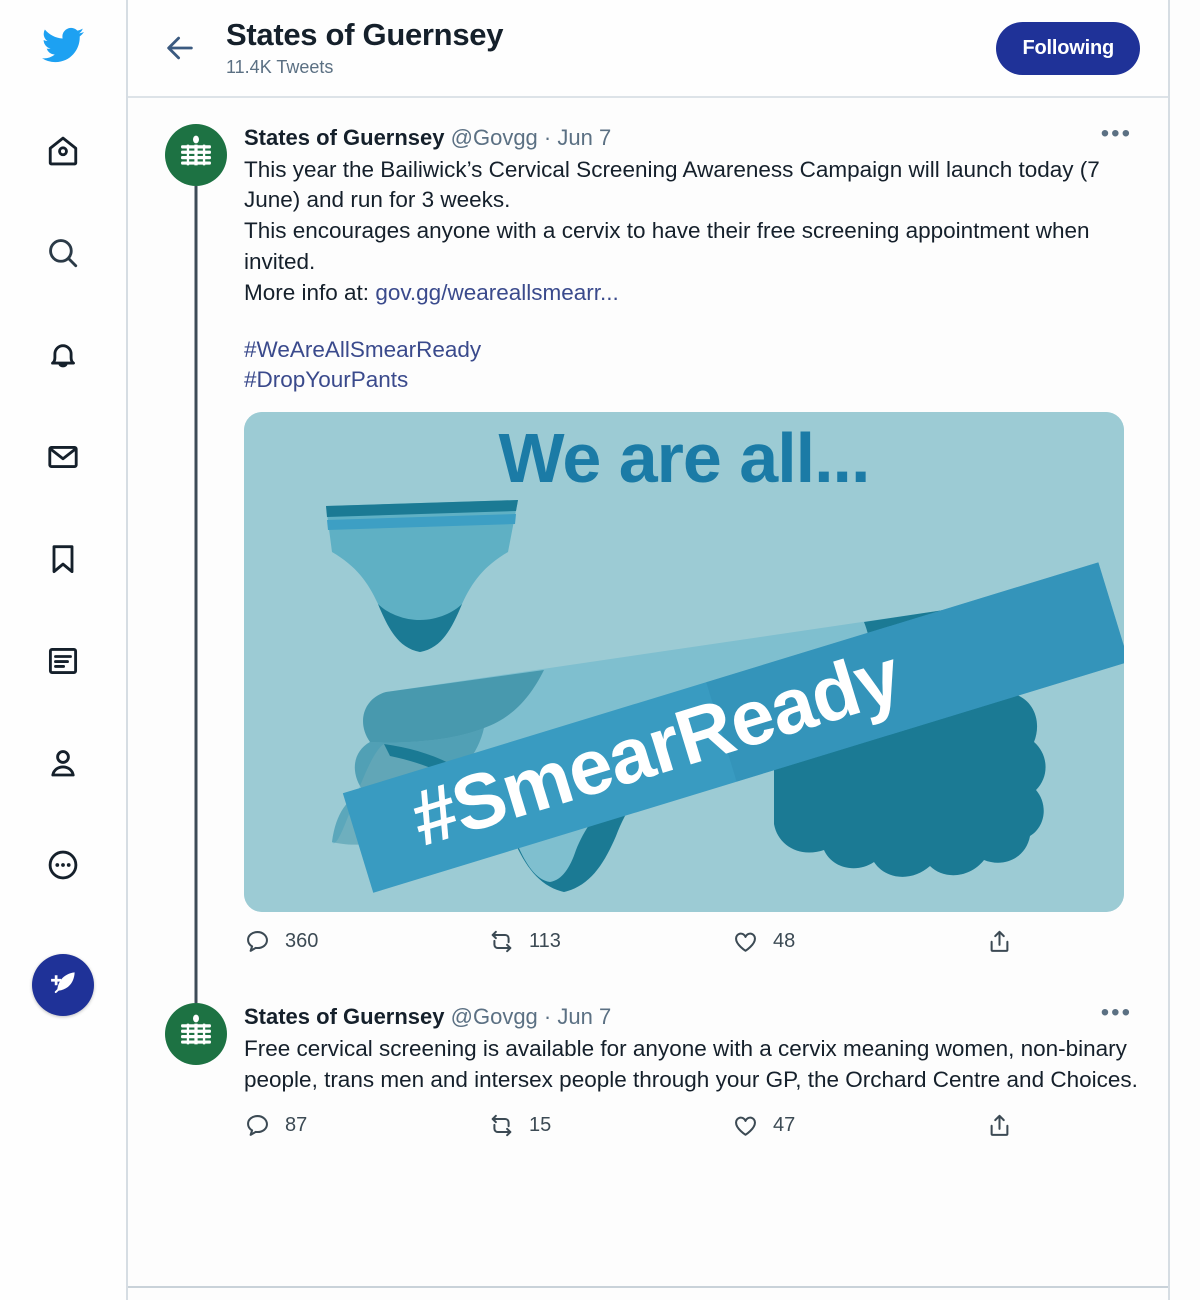 Image resolution: width=1200 pixels, height=1300 pixels. What do you see at coordinates (63, 985) in the screenshot?
I see `compose-tweet-button` at bounding box center [63, 985].